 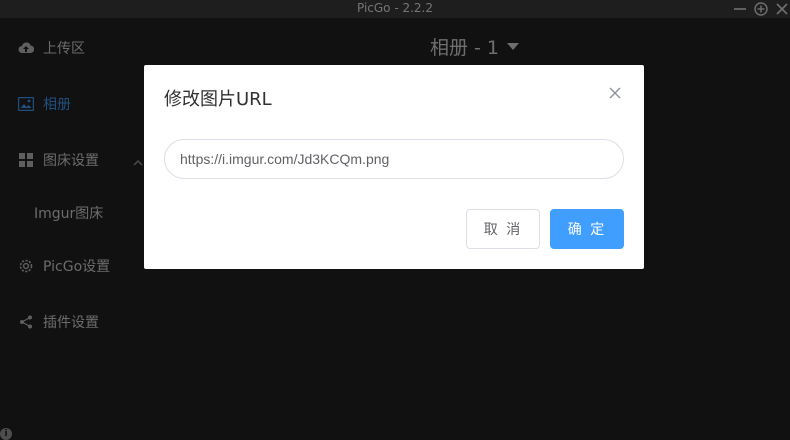 I want to click on confirm-button: 确 定, so click(x=587, y=229).